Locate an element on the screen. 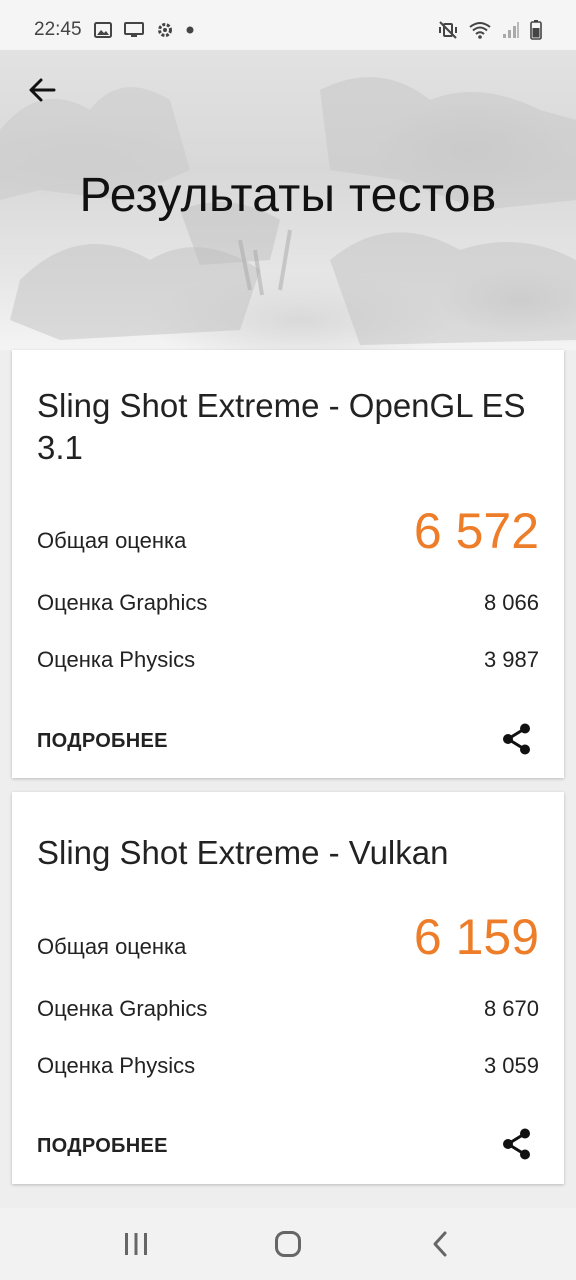 The width and height of the screenshot is (576, 1280). dot-icon is located at coordinates (190, 30).